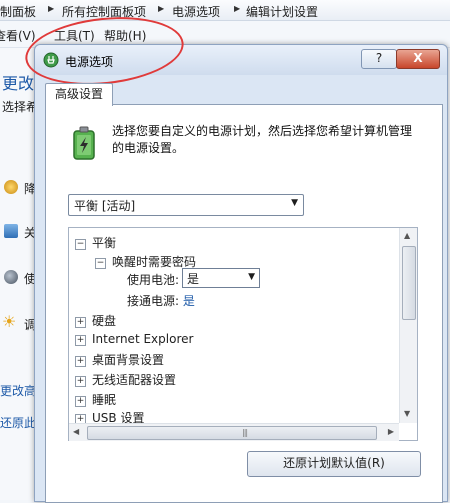 The image size is (450, 503). I want to click on close-button: X, so click(418, 59).